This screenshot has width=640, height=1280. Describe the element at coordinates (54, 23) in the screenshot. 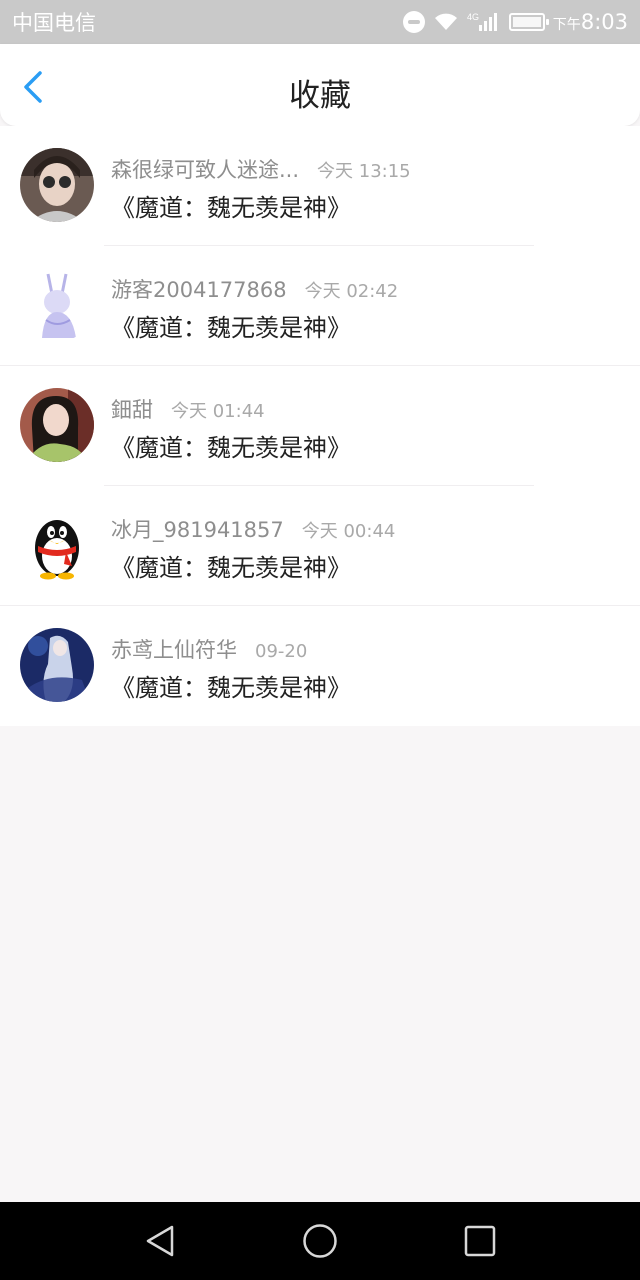

I see `carrier-name: 中国电信` at that location.